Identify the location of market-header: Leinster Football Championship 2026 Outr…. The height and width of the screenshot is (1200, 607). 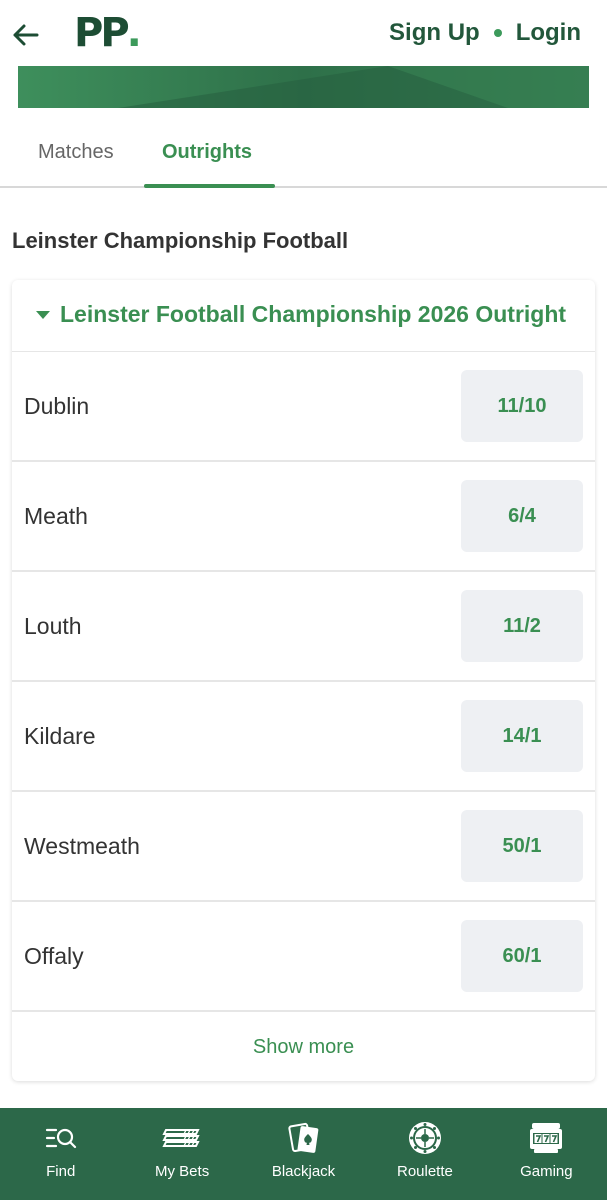
(303, 316).